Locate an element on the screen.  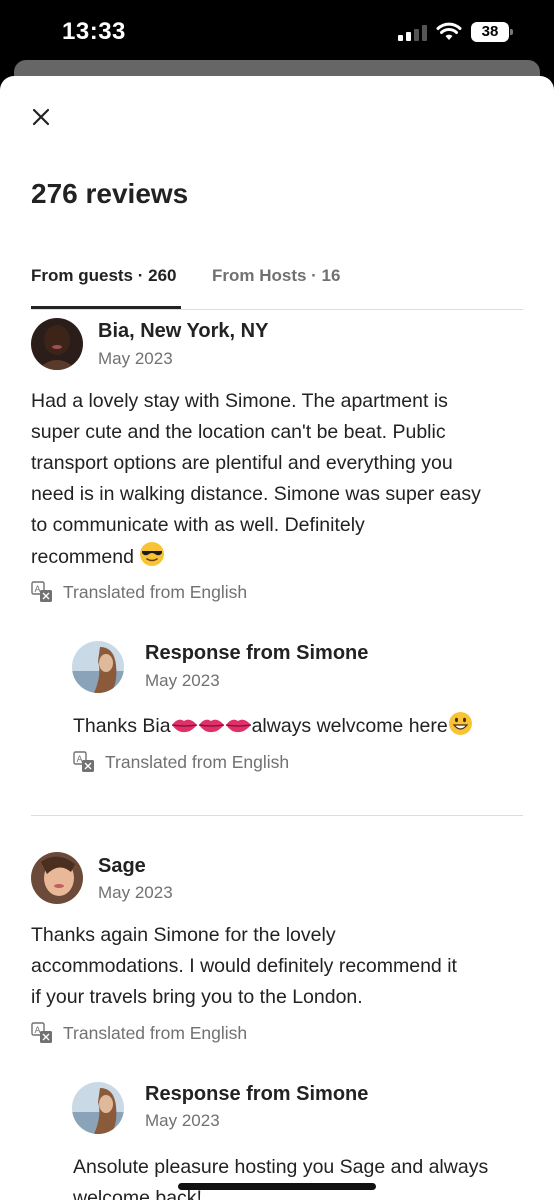
status-time: 13:33 is located at coordinates (94, 31).